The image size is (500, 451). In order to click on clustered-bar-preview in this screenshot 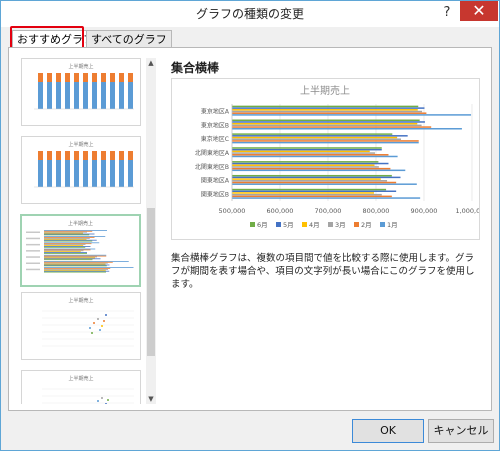, I will do `click(80, 251)`.